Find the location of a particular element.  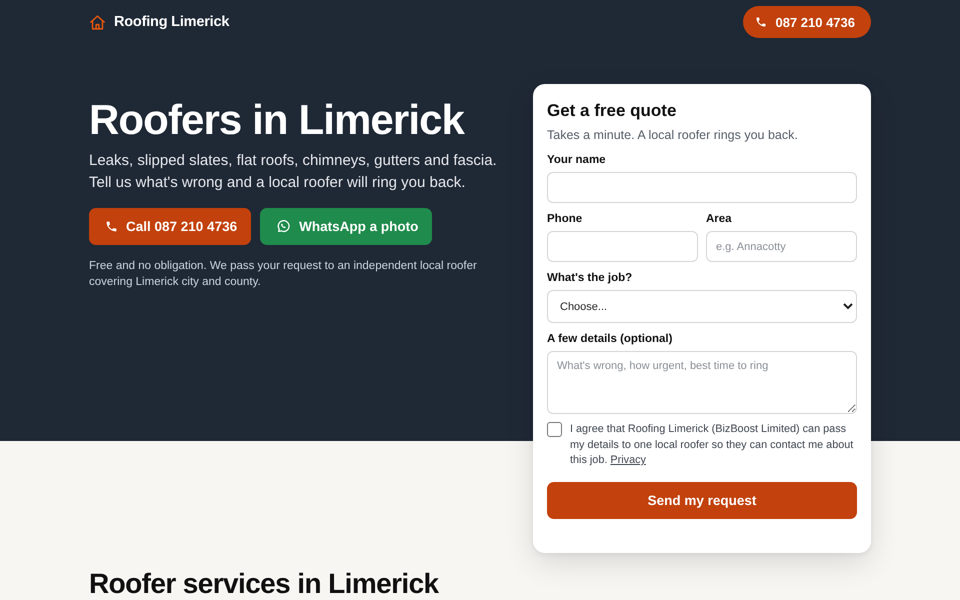

field-label: What's the job? is located at coordinates (589, 278).